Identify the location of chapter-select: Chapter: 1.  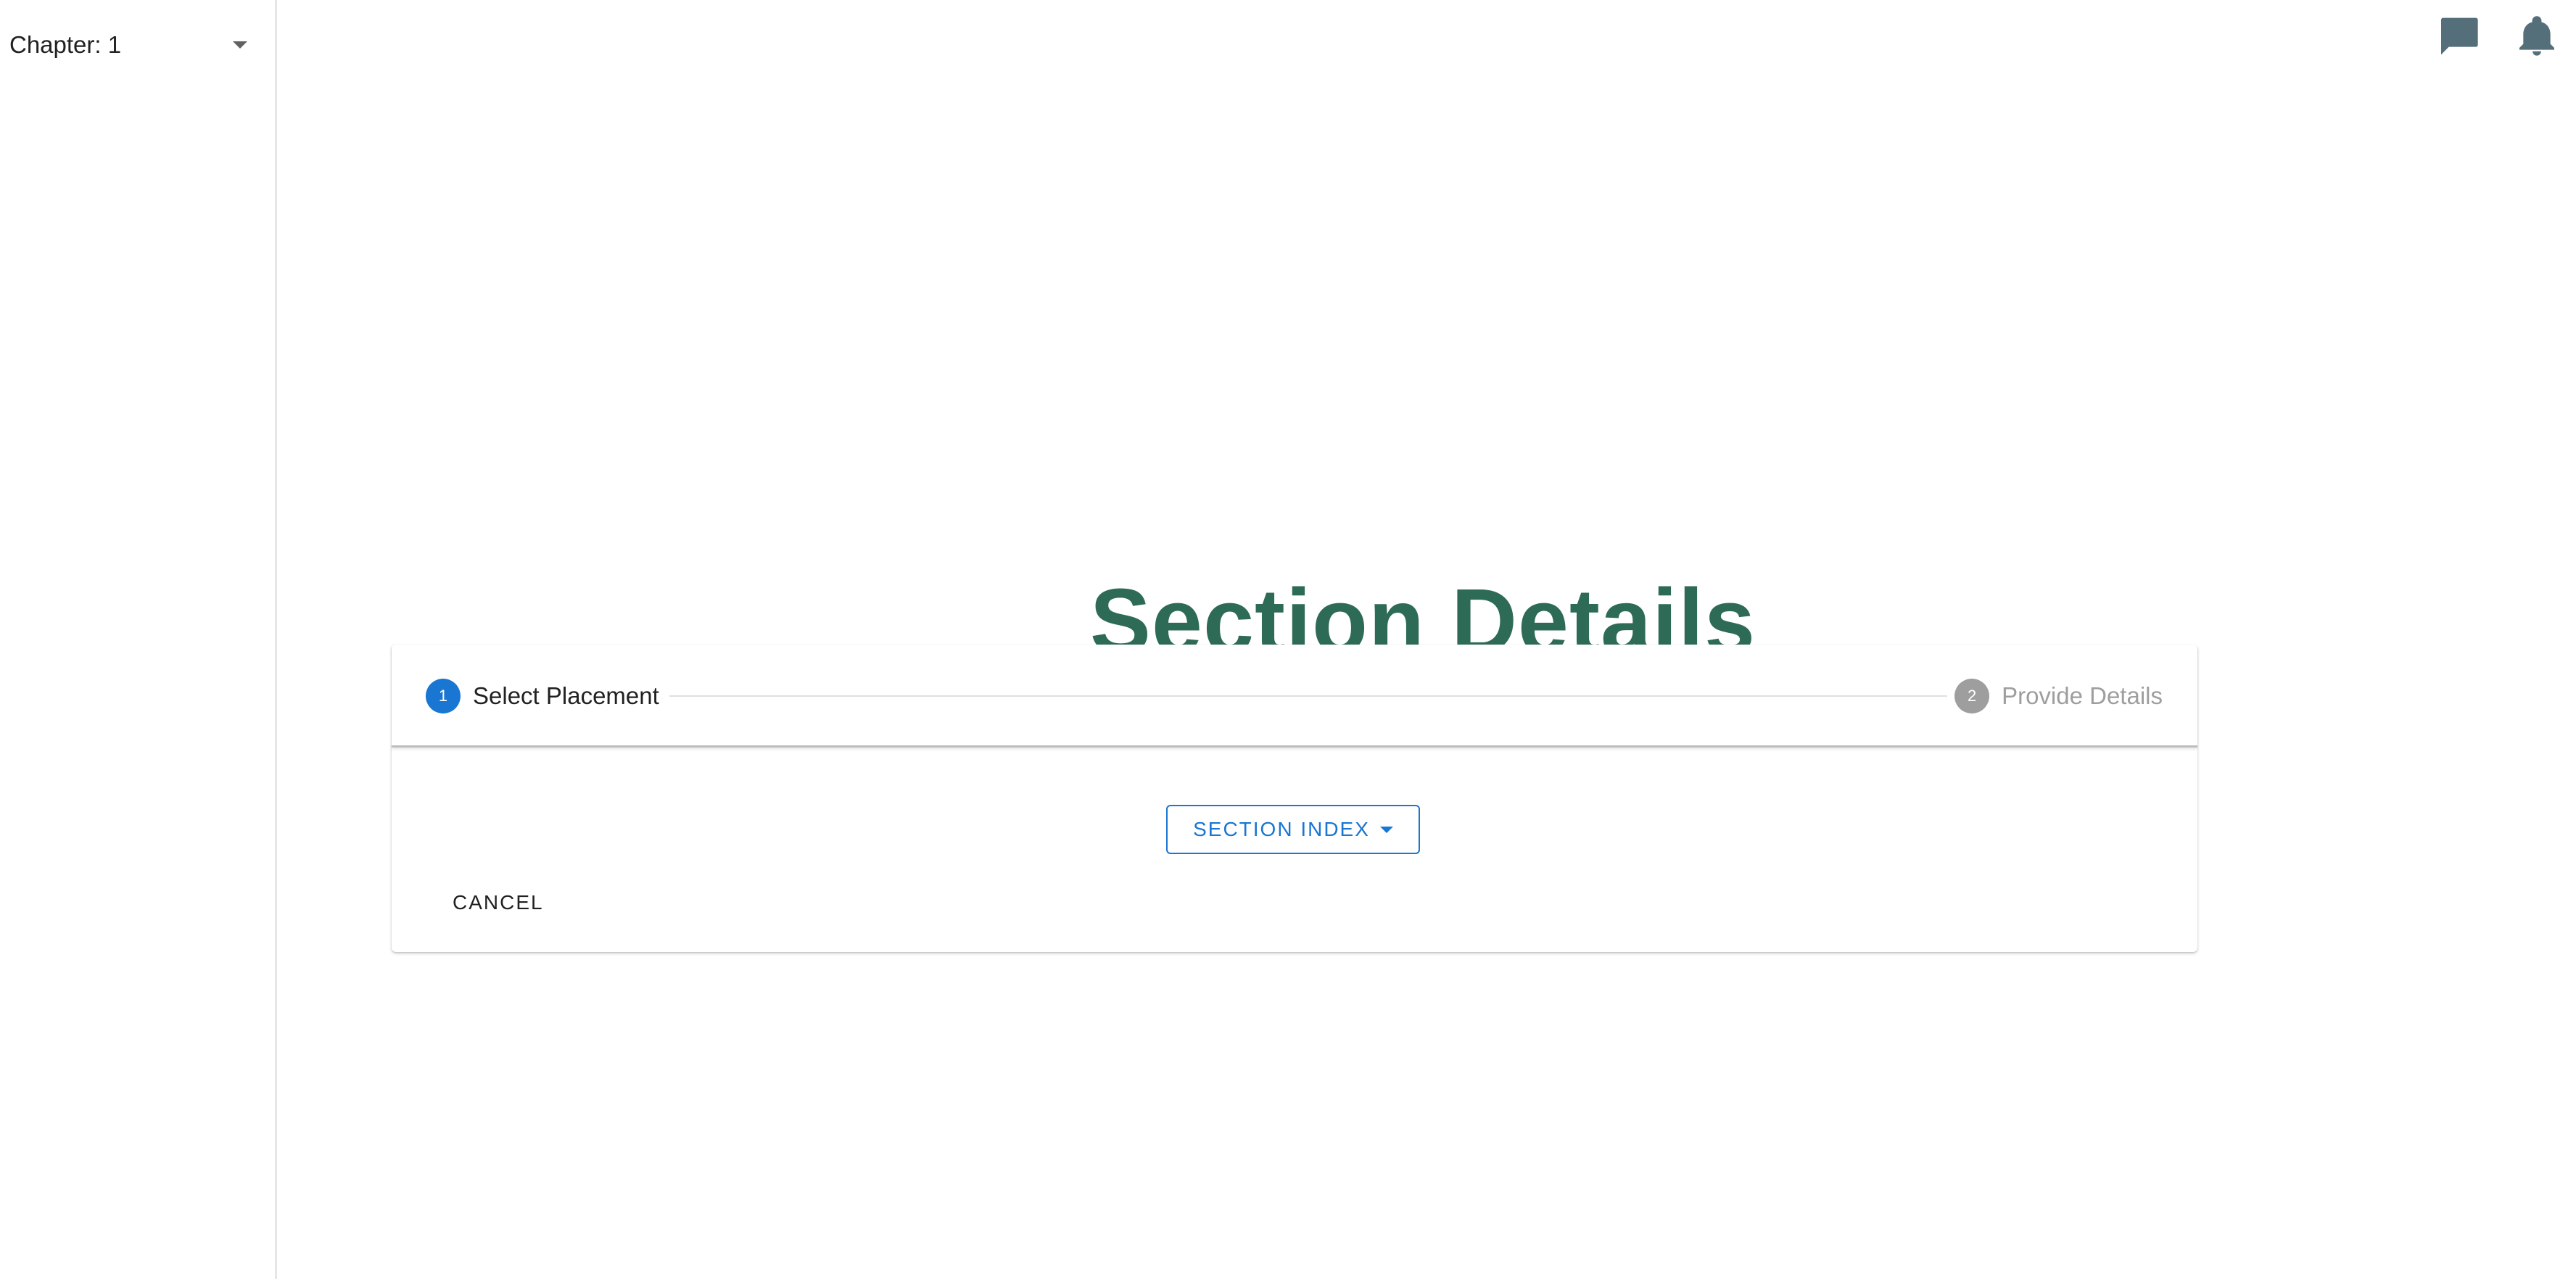
(129, 45).